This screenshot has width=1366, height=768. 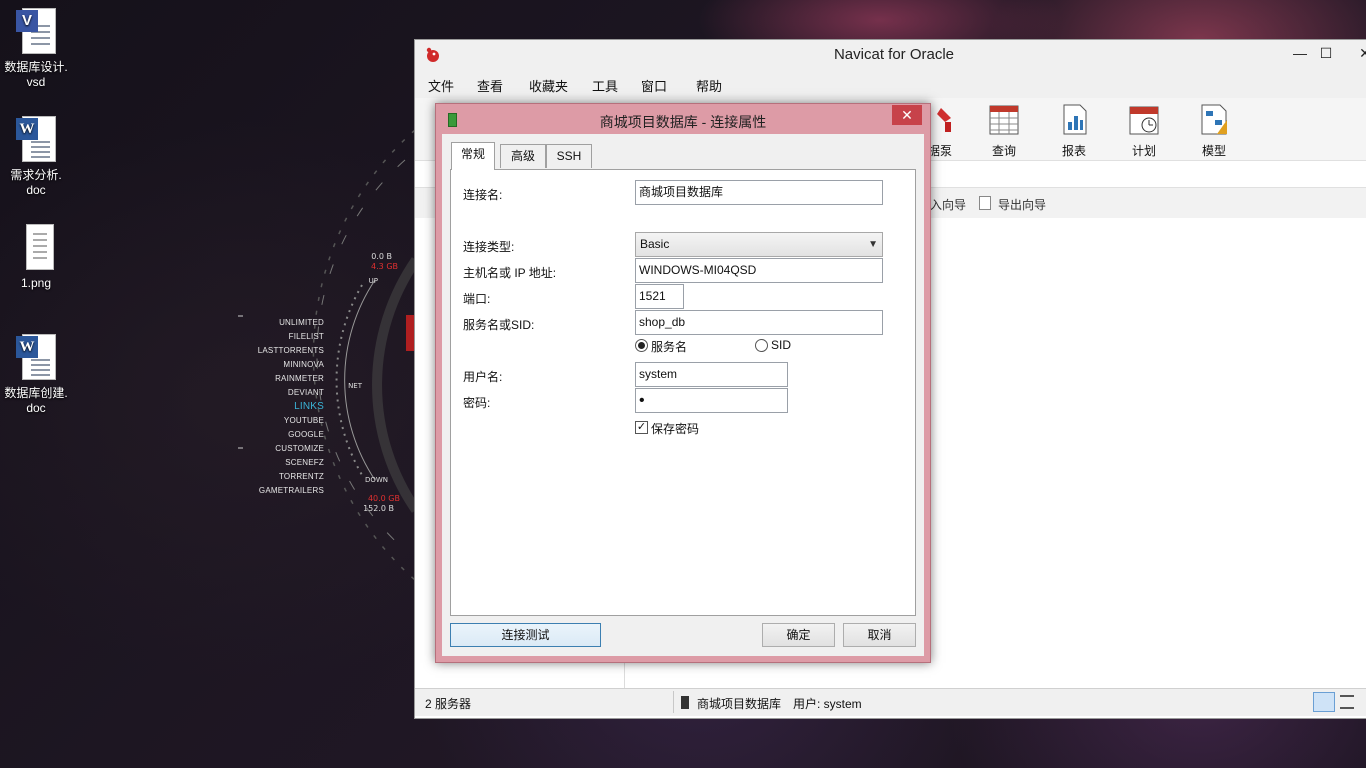 What do you see at coordinates (489, 247) in the screenshot?
I see `connection-type-label: 连接类型:` at bounding box center [489, 247].